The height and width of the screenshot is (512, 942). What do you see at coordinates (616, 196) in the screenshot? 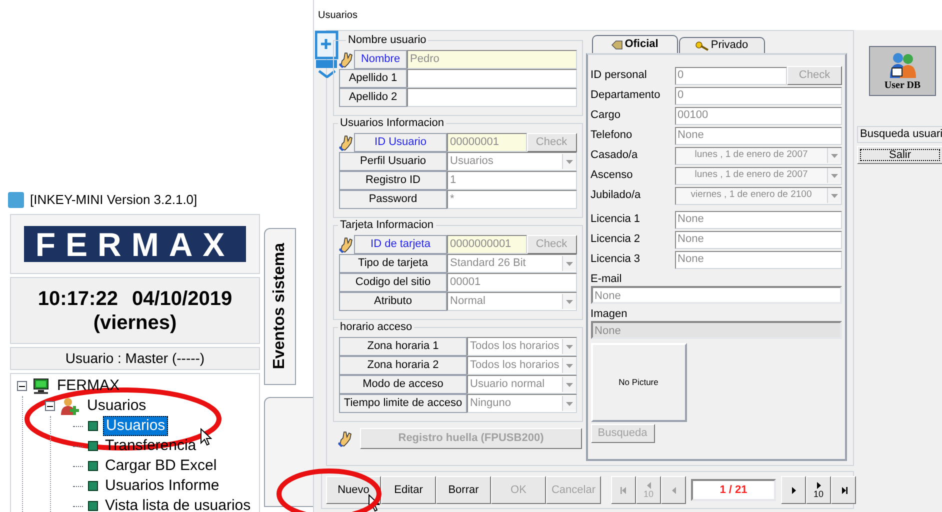
I see `field-label: Jubilado/a` at bounding box center [616, 196].